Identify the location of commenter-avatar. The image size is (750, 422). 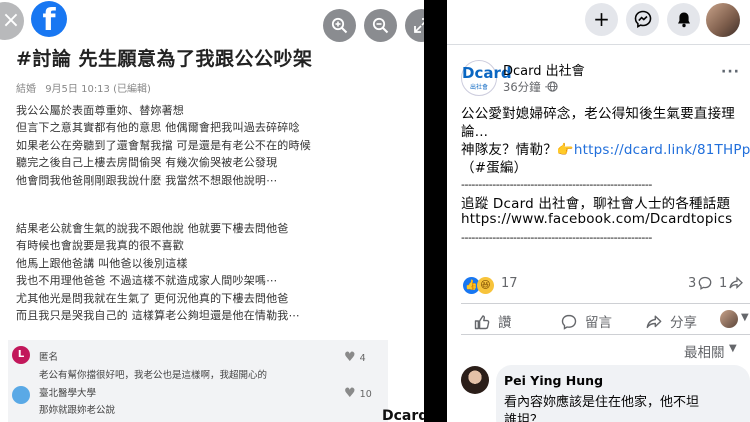
(475, 380).